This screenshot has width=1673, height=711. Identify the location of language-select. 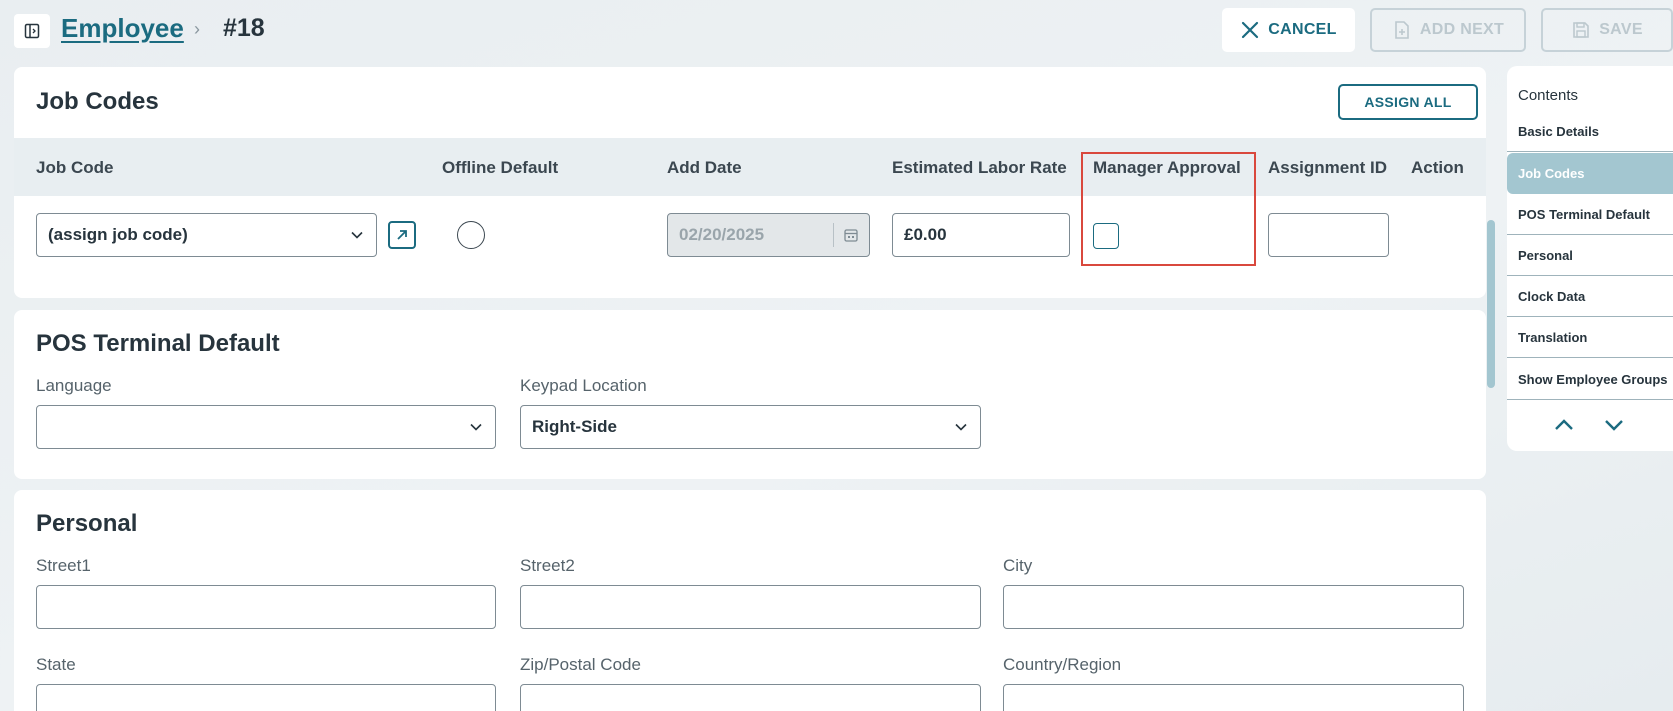
(266, 427).